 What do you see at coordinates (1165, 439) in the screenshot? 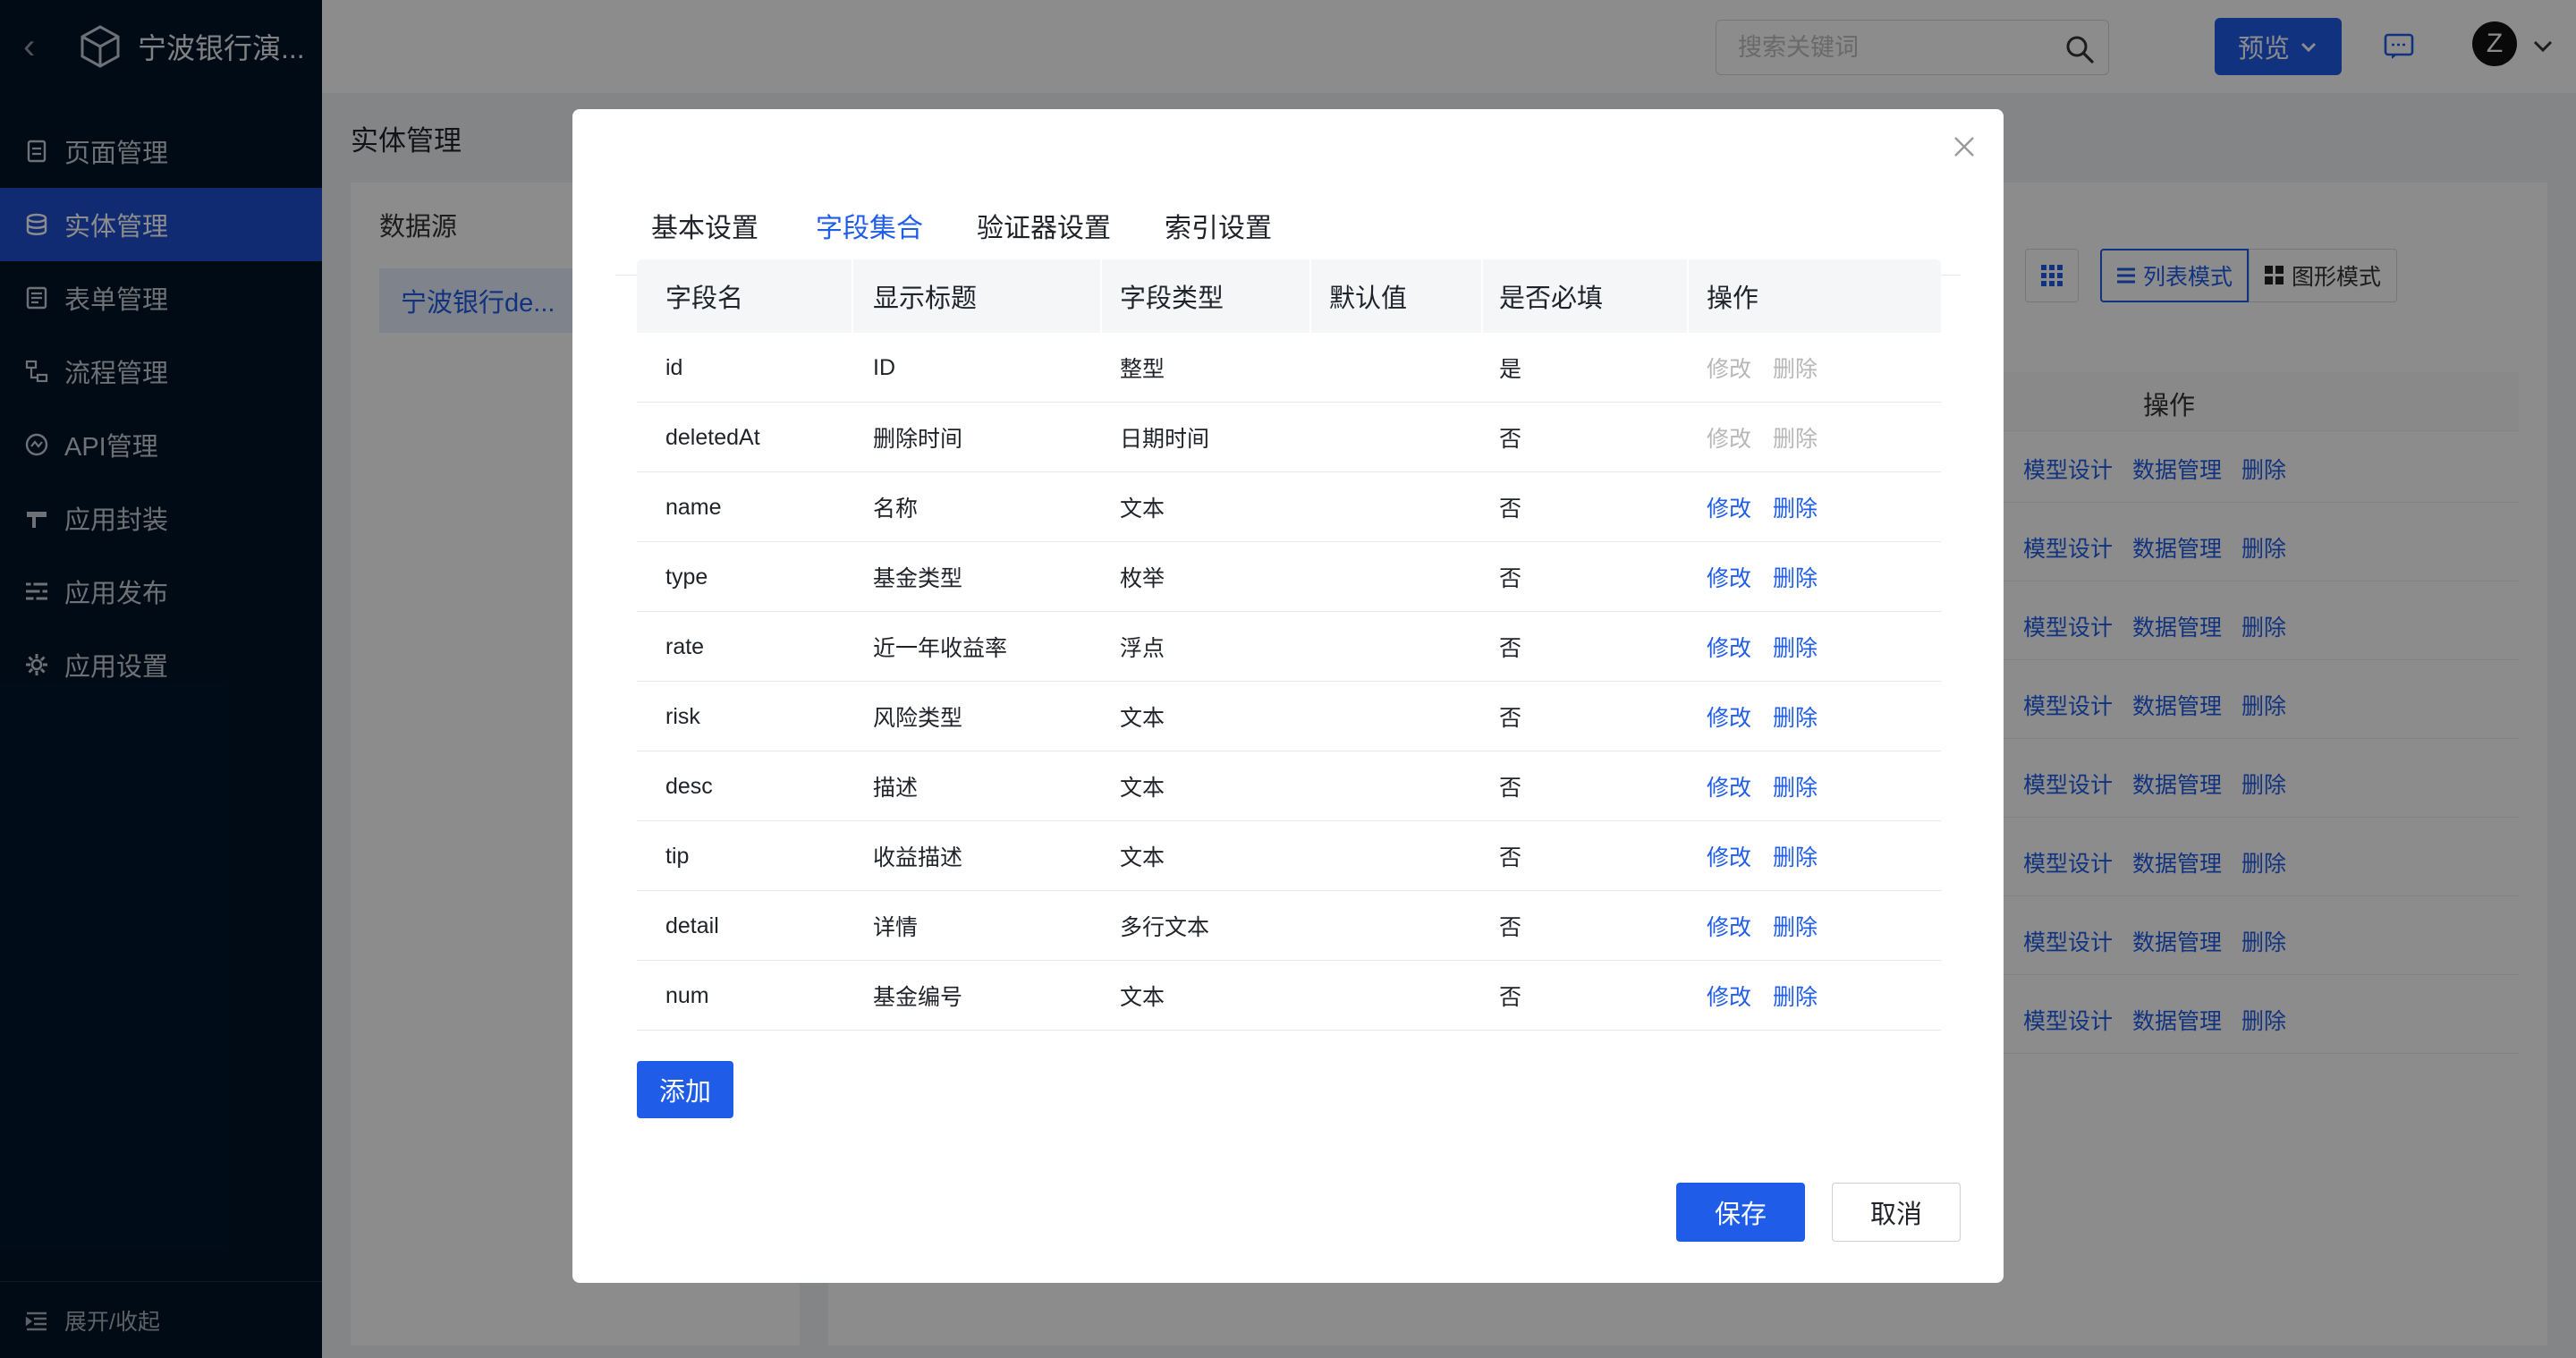
I see `field-type-cell: 日期时间` at bounding box center [1165, 439].